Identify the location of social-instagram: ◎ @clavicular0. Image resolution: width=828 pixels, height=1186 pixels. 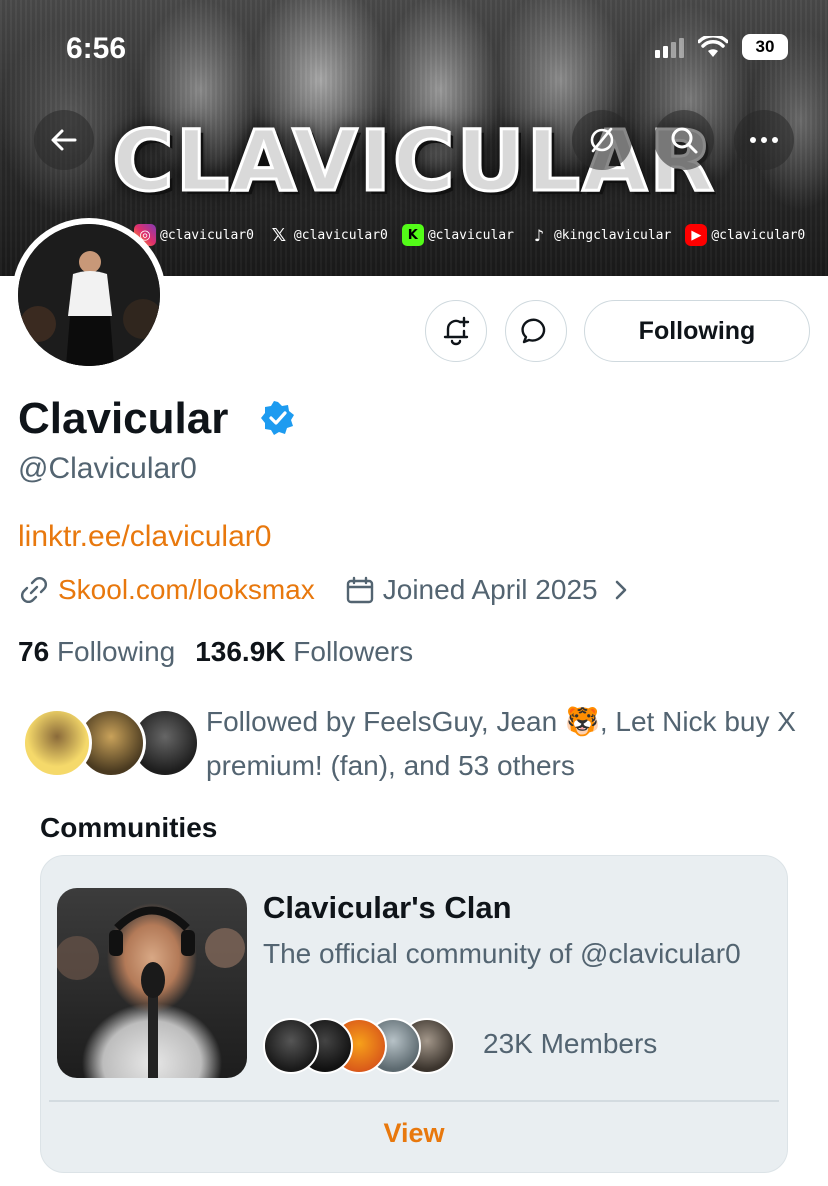
(194, 235).